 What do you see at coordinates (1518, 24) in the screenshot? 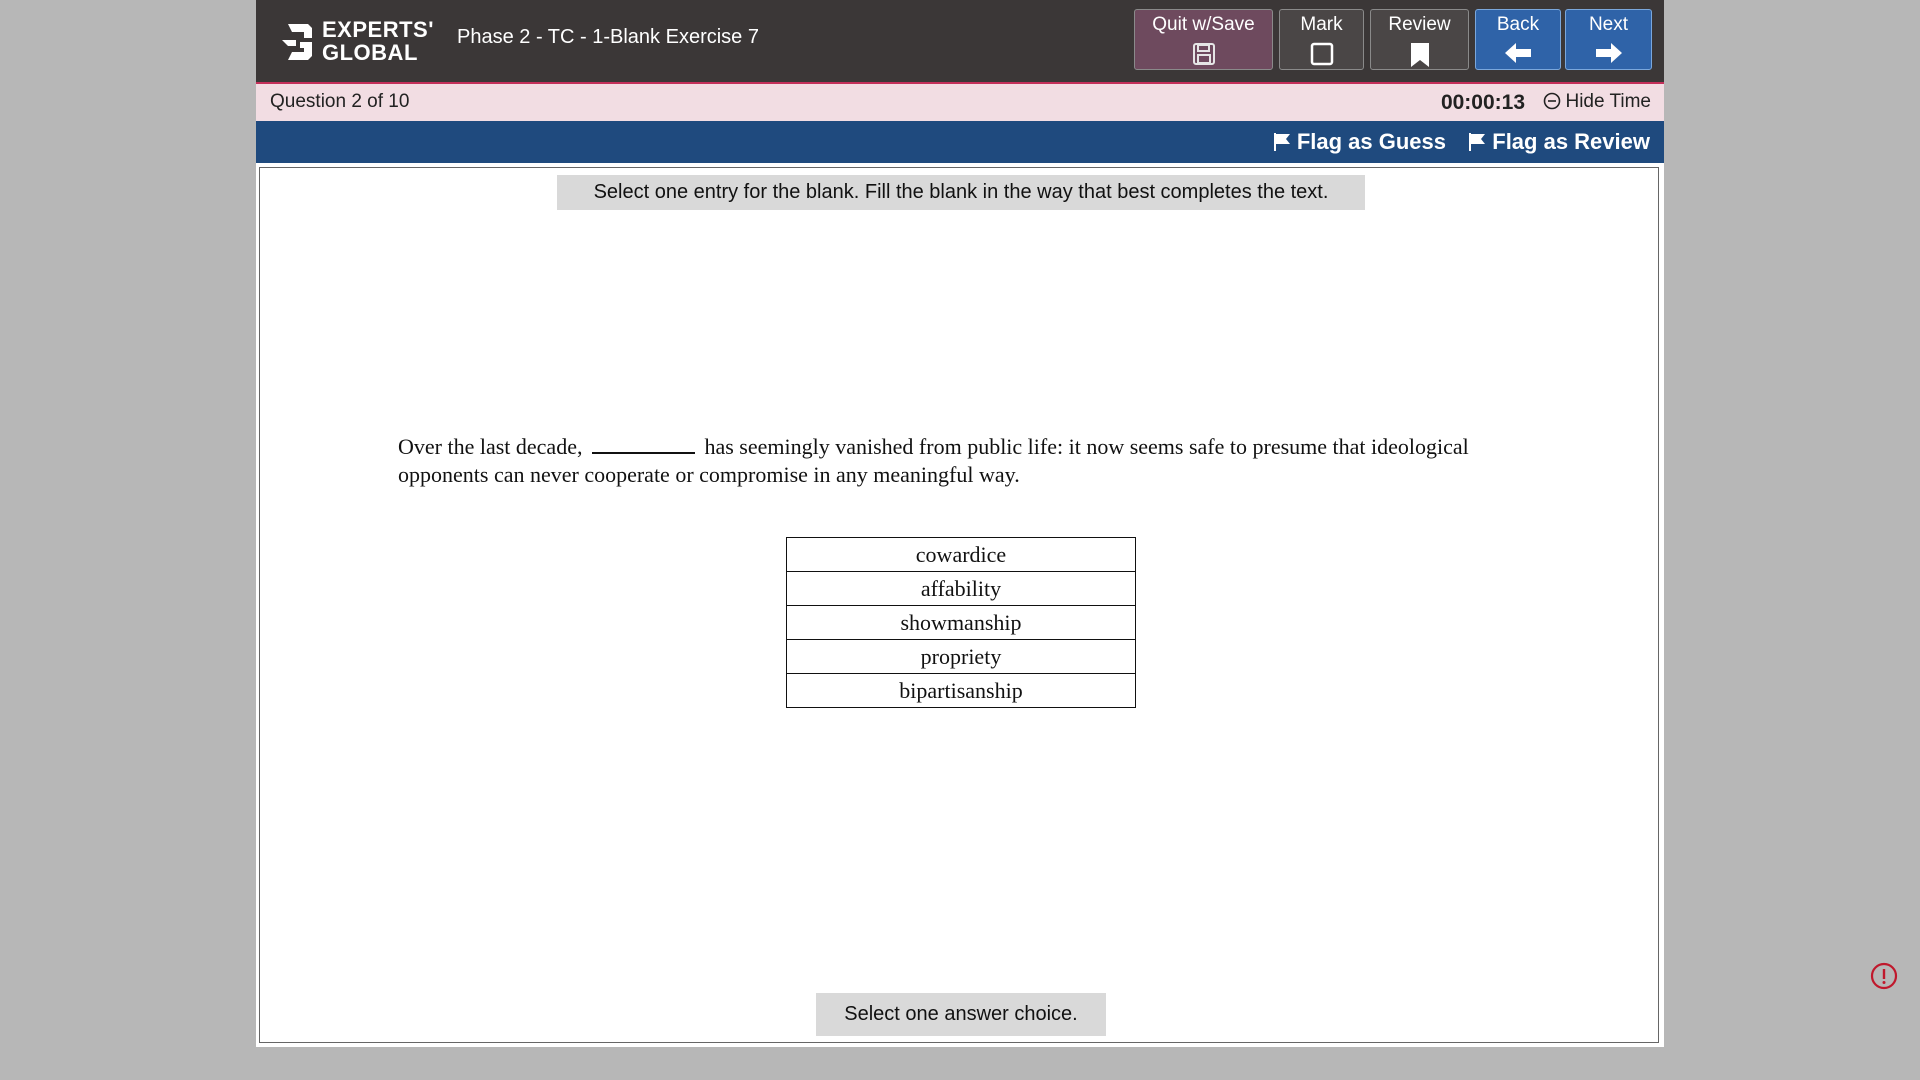
I see `back-label: Back` at bounding box center [1518, 24].